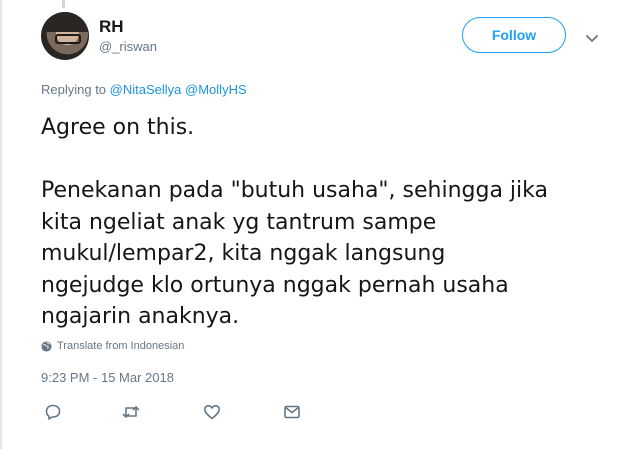 The image size is (640, 449). Describe the element at coordinates (74, 89) in the screenshot. I see `replying-to-prefix: Replying to` at that location.